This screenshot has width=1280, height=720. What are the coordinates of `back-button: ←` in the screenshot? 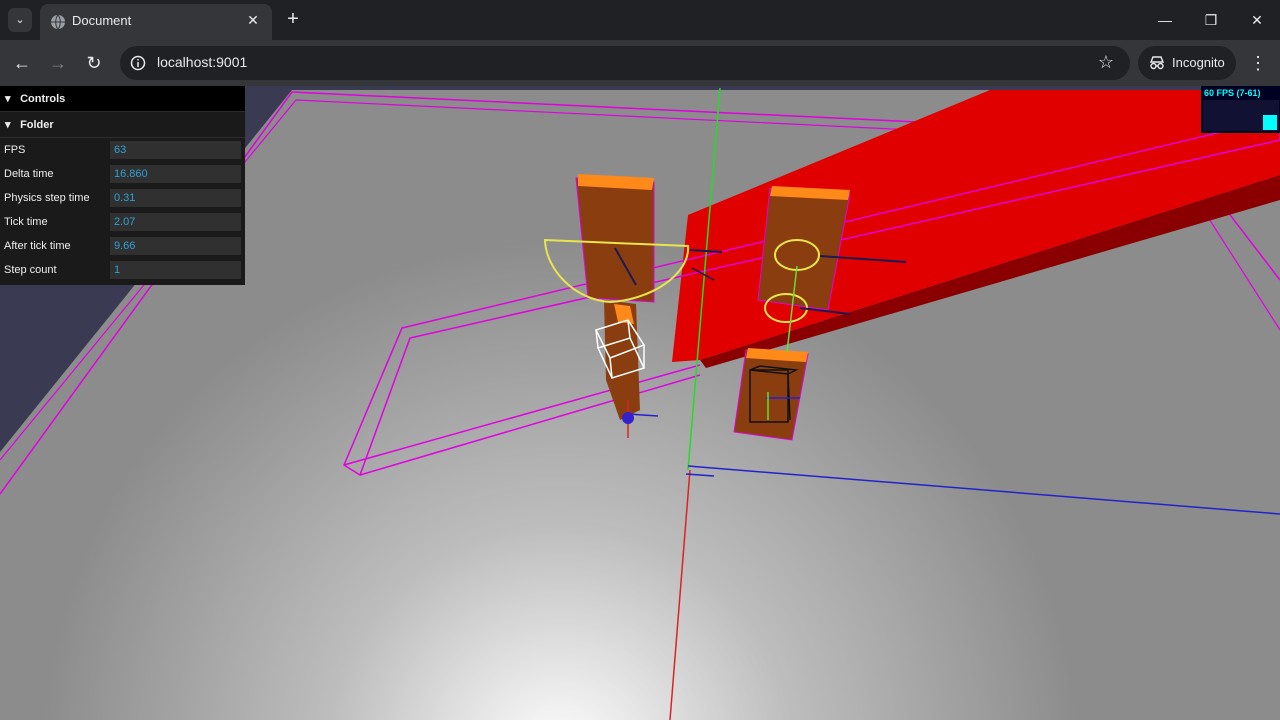 It's located at (22, 63).